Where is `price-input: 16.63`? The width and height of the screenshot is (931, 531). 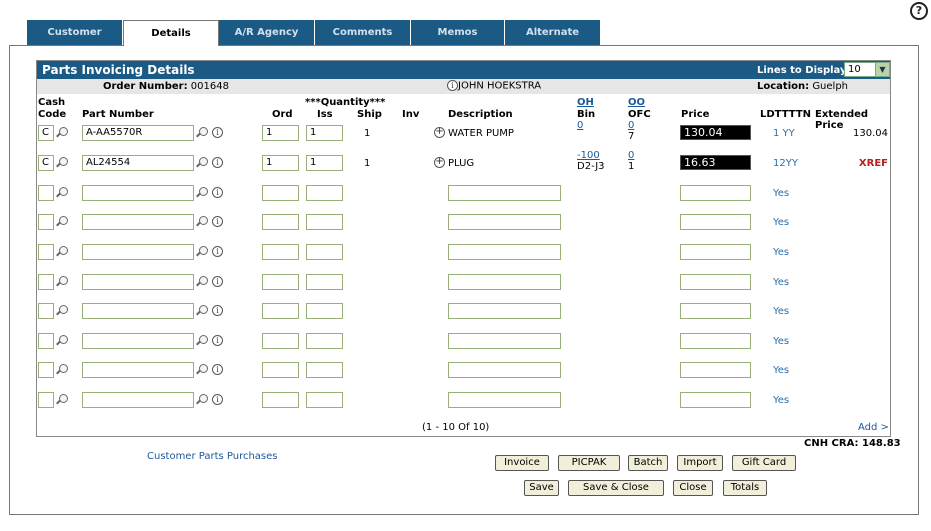 price-input: 16.63 is located at coordinates (715, 162).